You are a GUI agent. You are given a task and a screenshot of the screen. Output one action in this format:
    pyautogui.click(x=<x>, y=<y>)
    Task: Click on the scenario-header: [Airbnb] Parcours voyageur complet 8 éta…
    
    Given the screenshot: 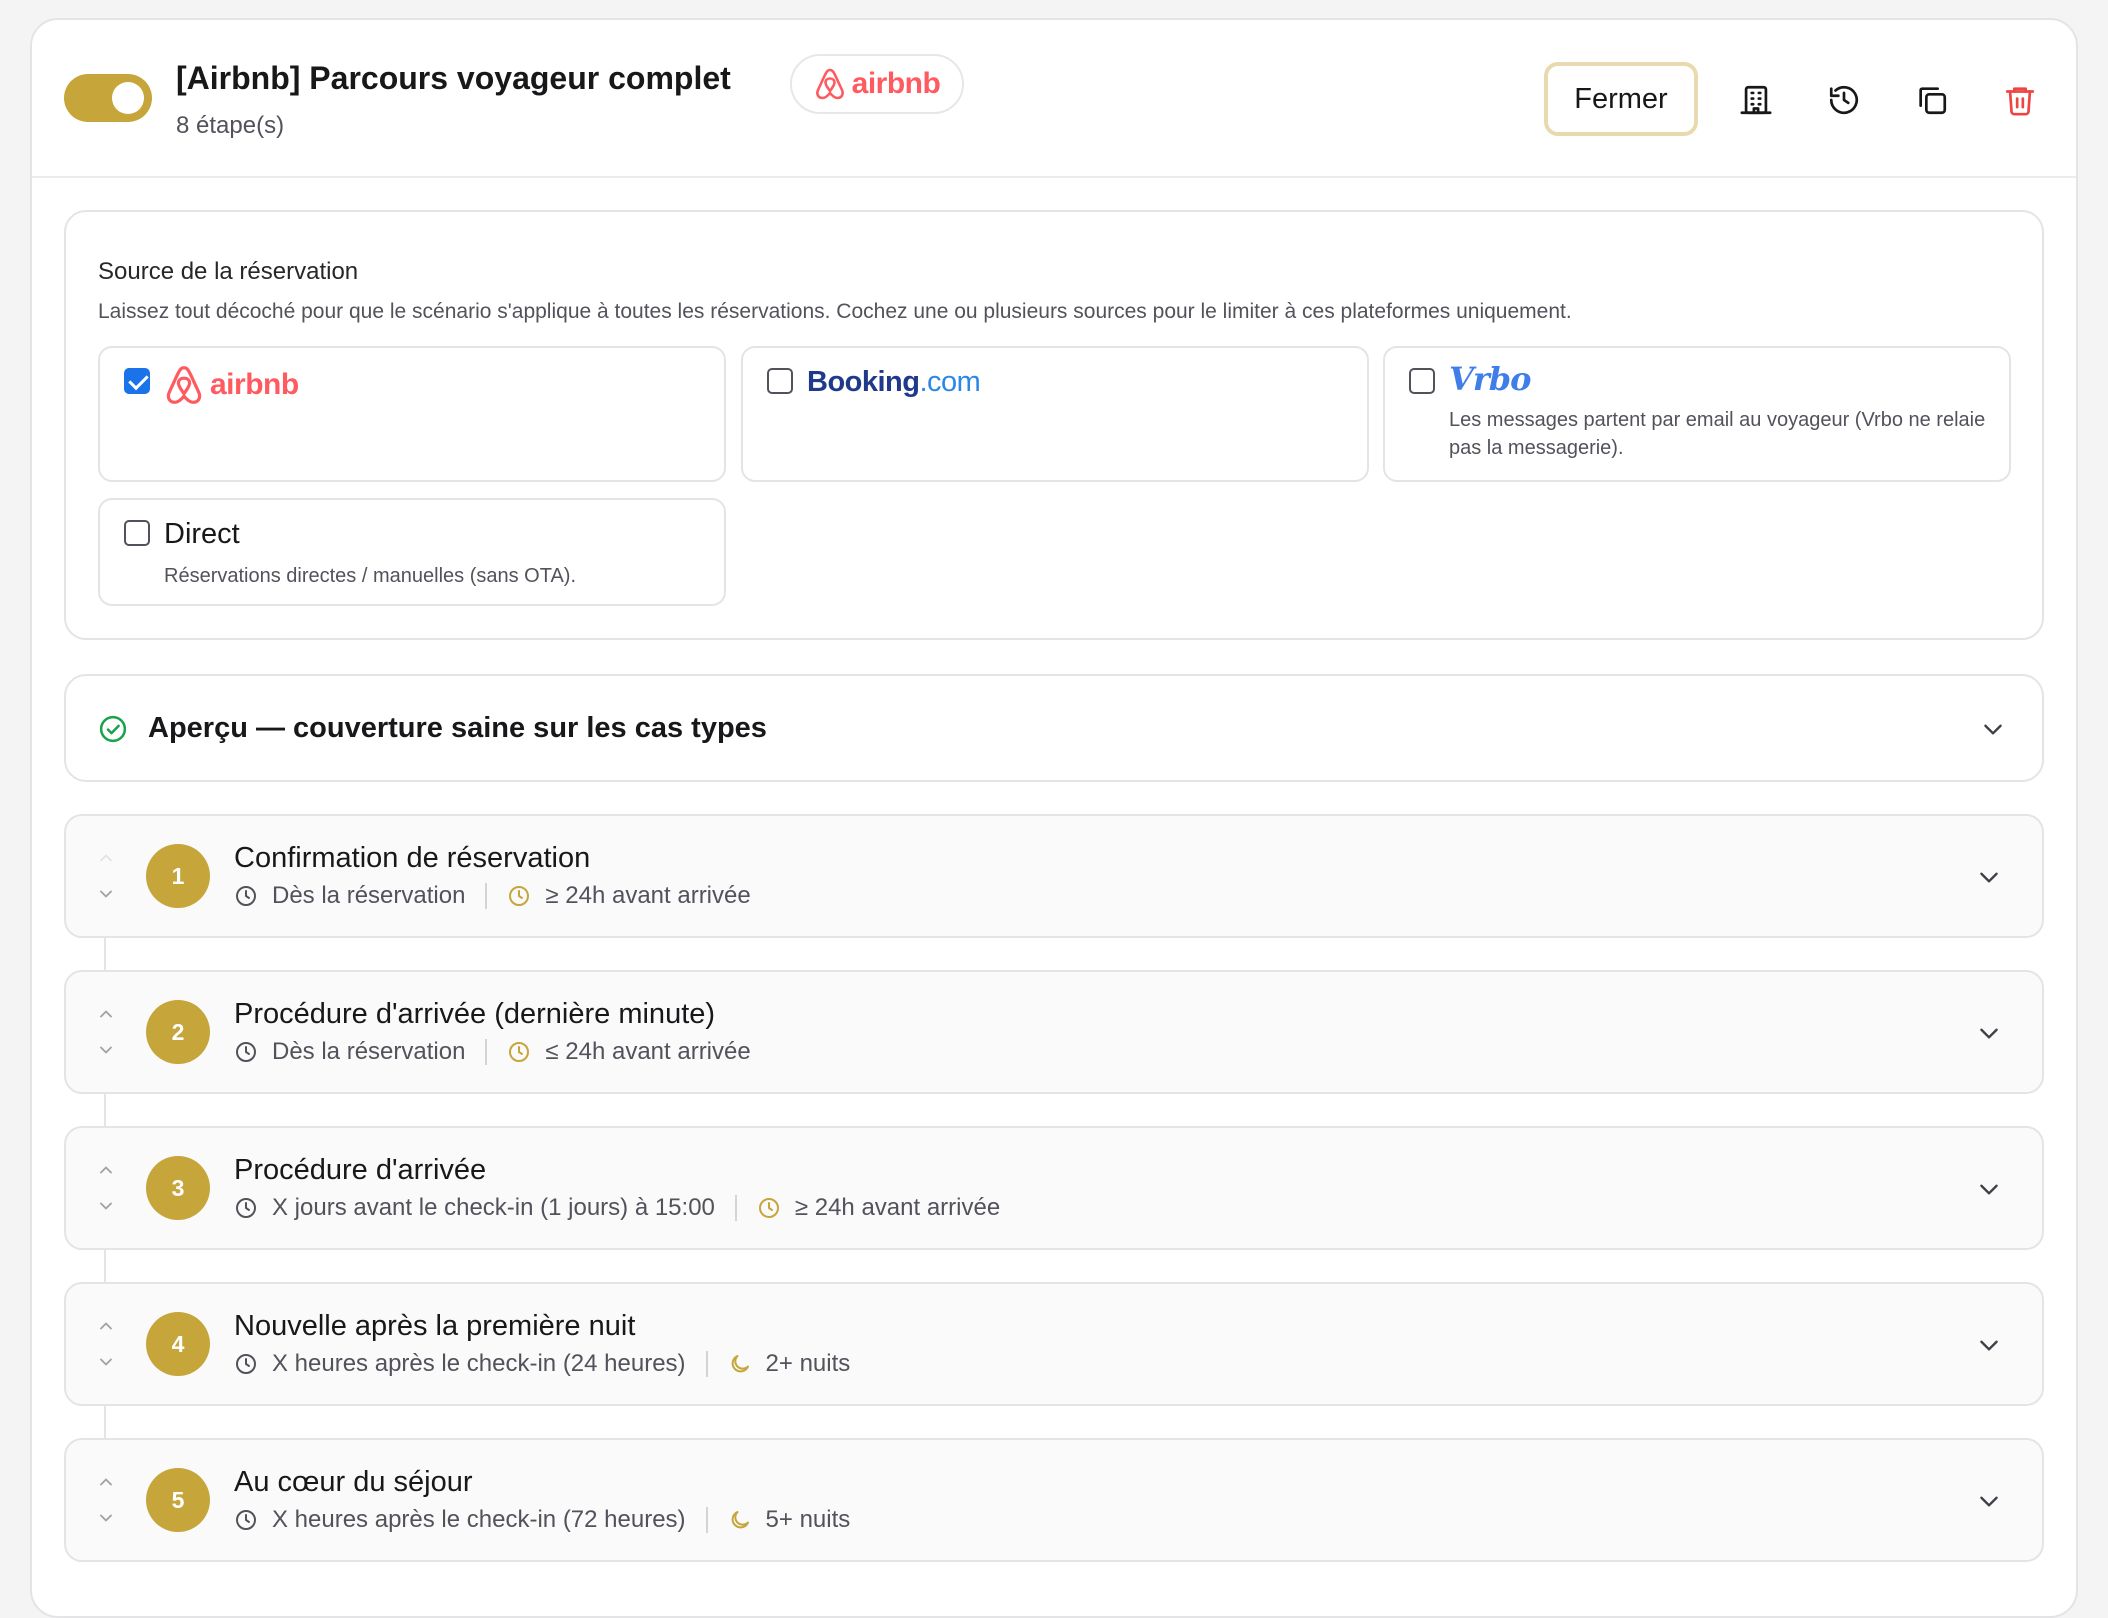 What is the action you would take?
    pyautogui.click(x=1054, y=99)
    